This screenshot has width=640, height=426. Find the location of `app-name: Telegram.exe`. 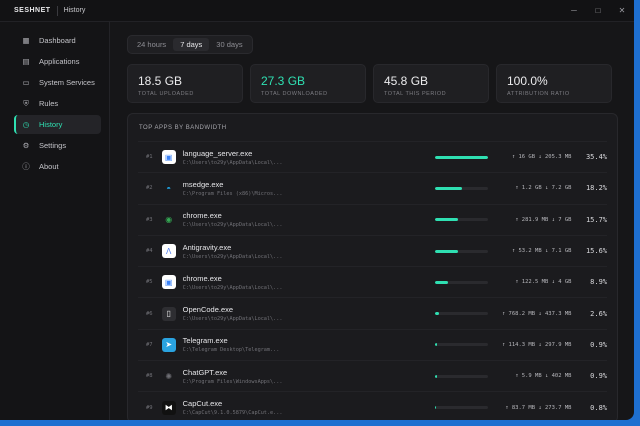

app-name: Telegram.exe is located at coordinates (205, 341).